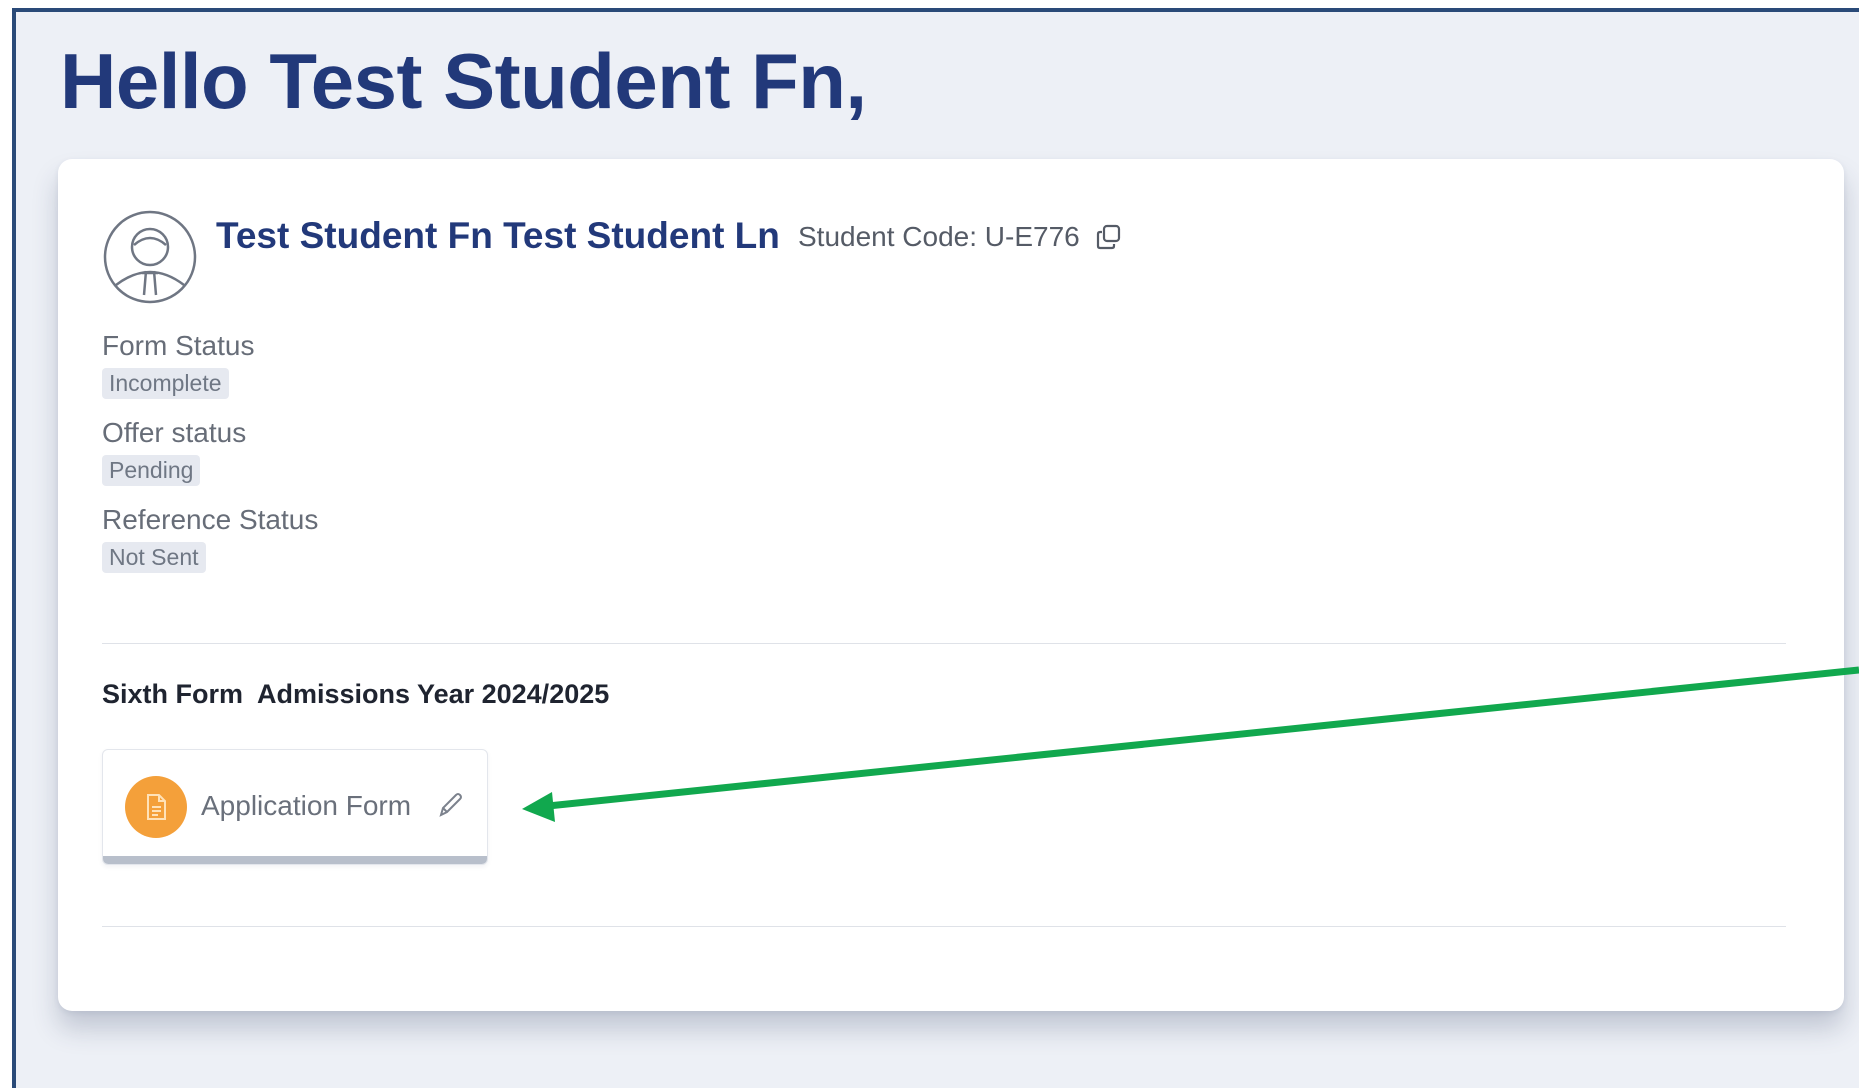  I want to click on offer-status-label: Offer status, so click(174, 432).